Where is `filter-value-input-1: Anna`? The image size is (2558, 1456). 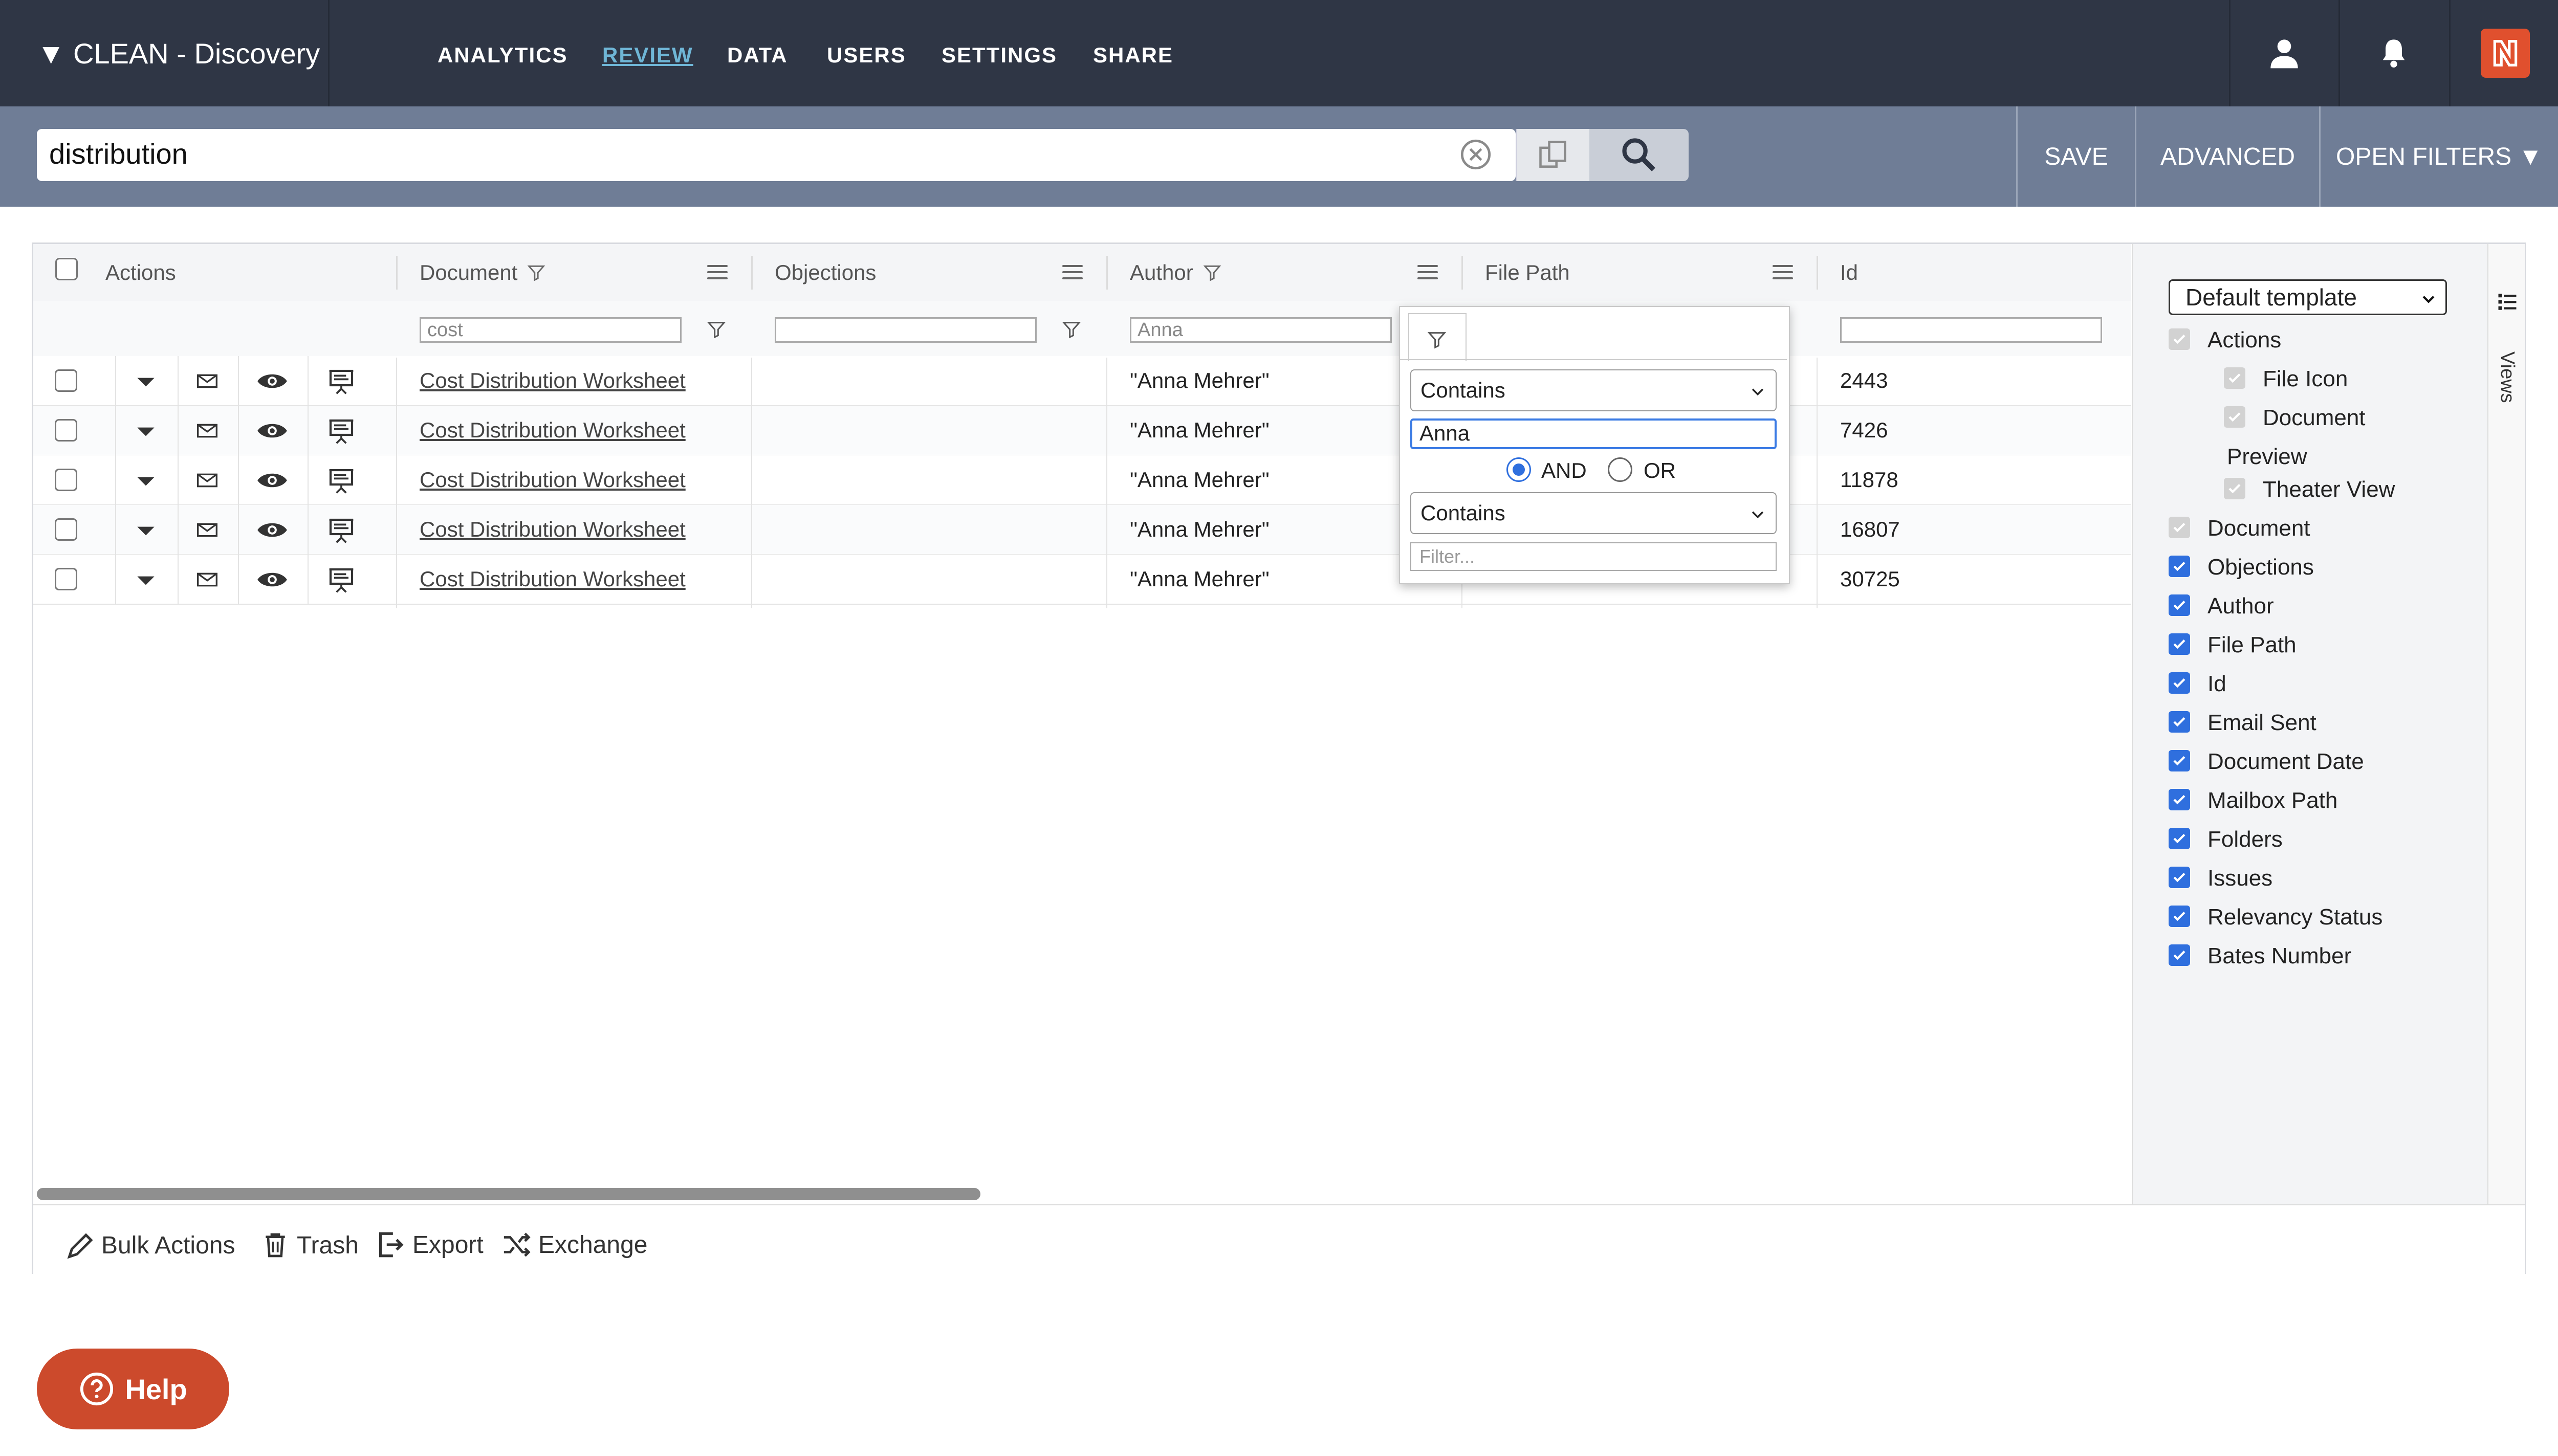
filter-value-input-1: Anna is located at coordinates (1593, 433).